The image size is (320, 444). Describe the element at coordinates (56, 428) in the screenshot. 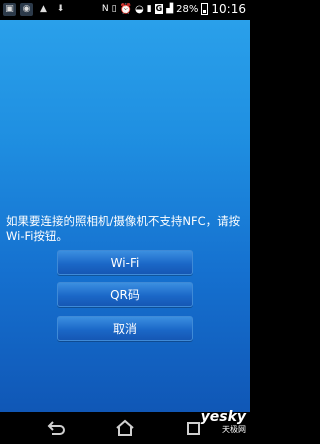

I see `back-icon` at that location.